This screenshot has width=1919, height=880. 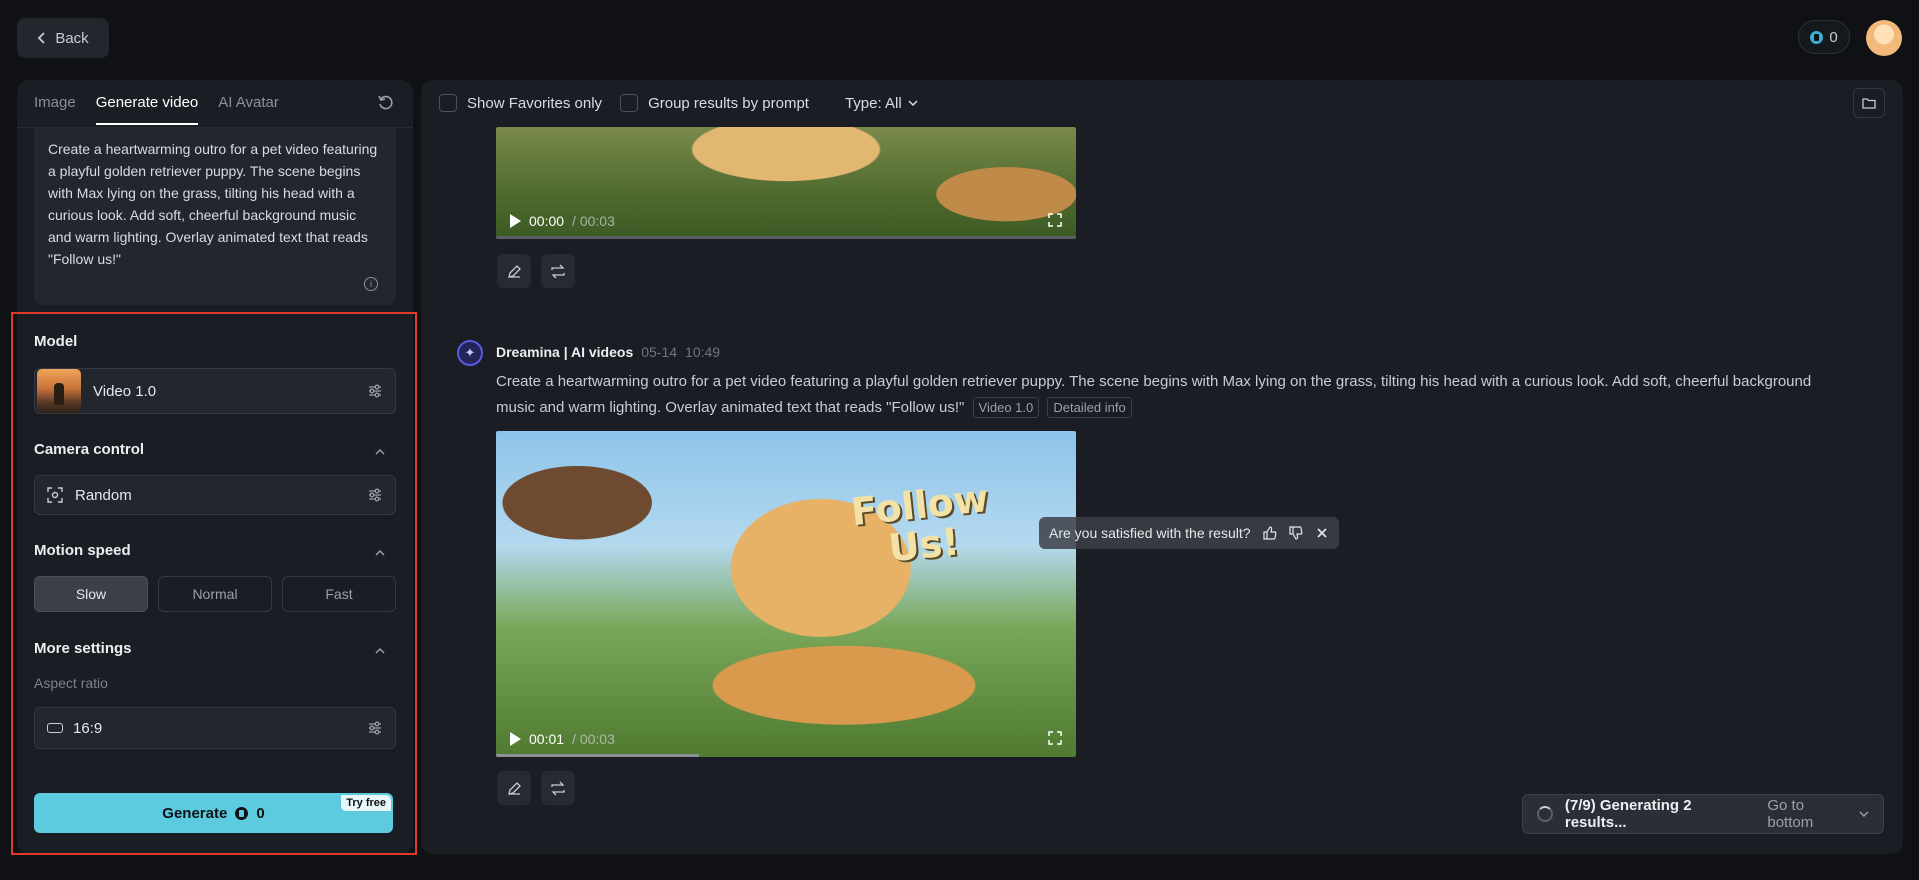 I want to click on speed-normal-button: Normal, so click(x=215, y=594).